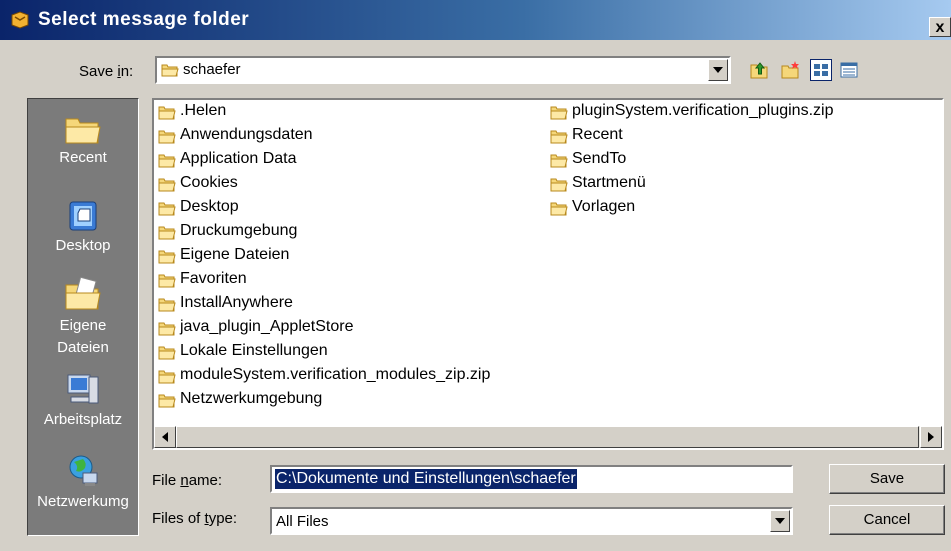  I want to click on save-in-label: Save in:, so click(106, 71).